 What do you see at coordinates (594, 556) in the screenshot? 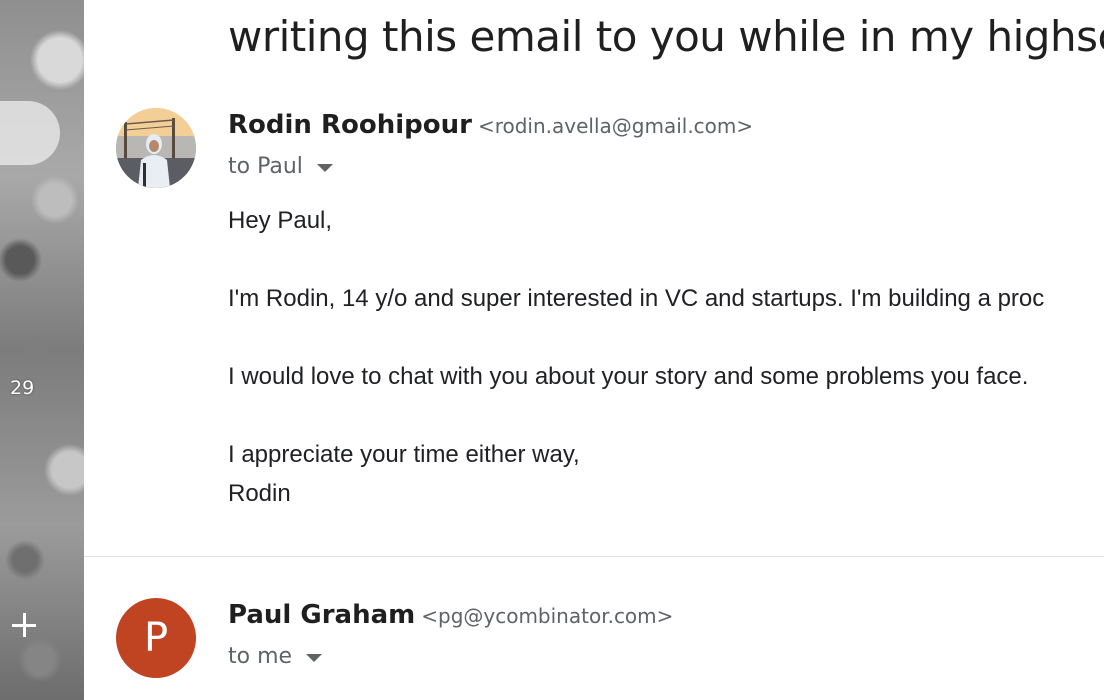
I see `message-divider` at bounding box center [594, 556].